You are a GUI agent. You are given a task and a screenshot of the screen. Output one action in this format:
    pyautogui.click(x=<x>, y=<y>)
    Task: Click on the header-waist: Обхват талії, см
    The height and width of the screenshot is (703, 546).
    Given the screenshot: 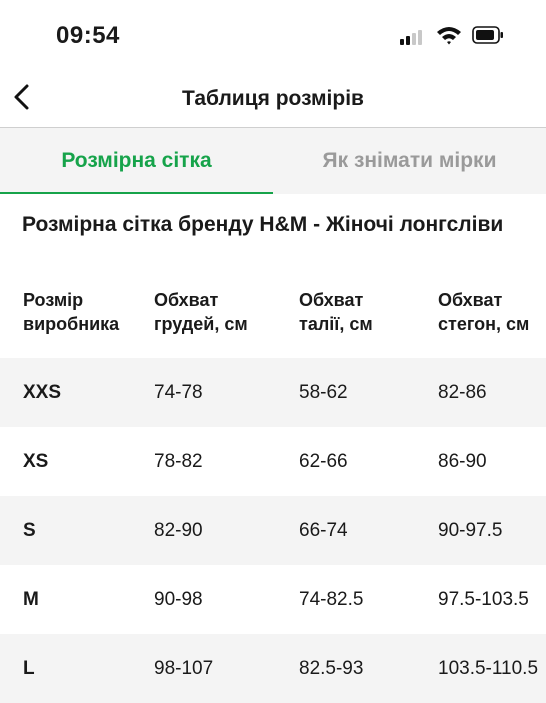 What is the action you would take?
    pyautogui.click(x=336, y=312)
    